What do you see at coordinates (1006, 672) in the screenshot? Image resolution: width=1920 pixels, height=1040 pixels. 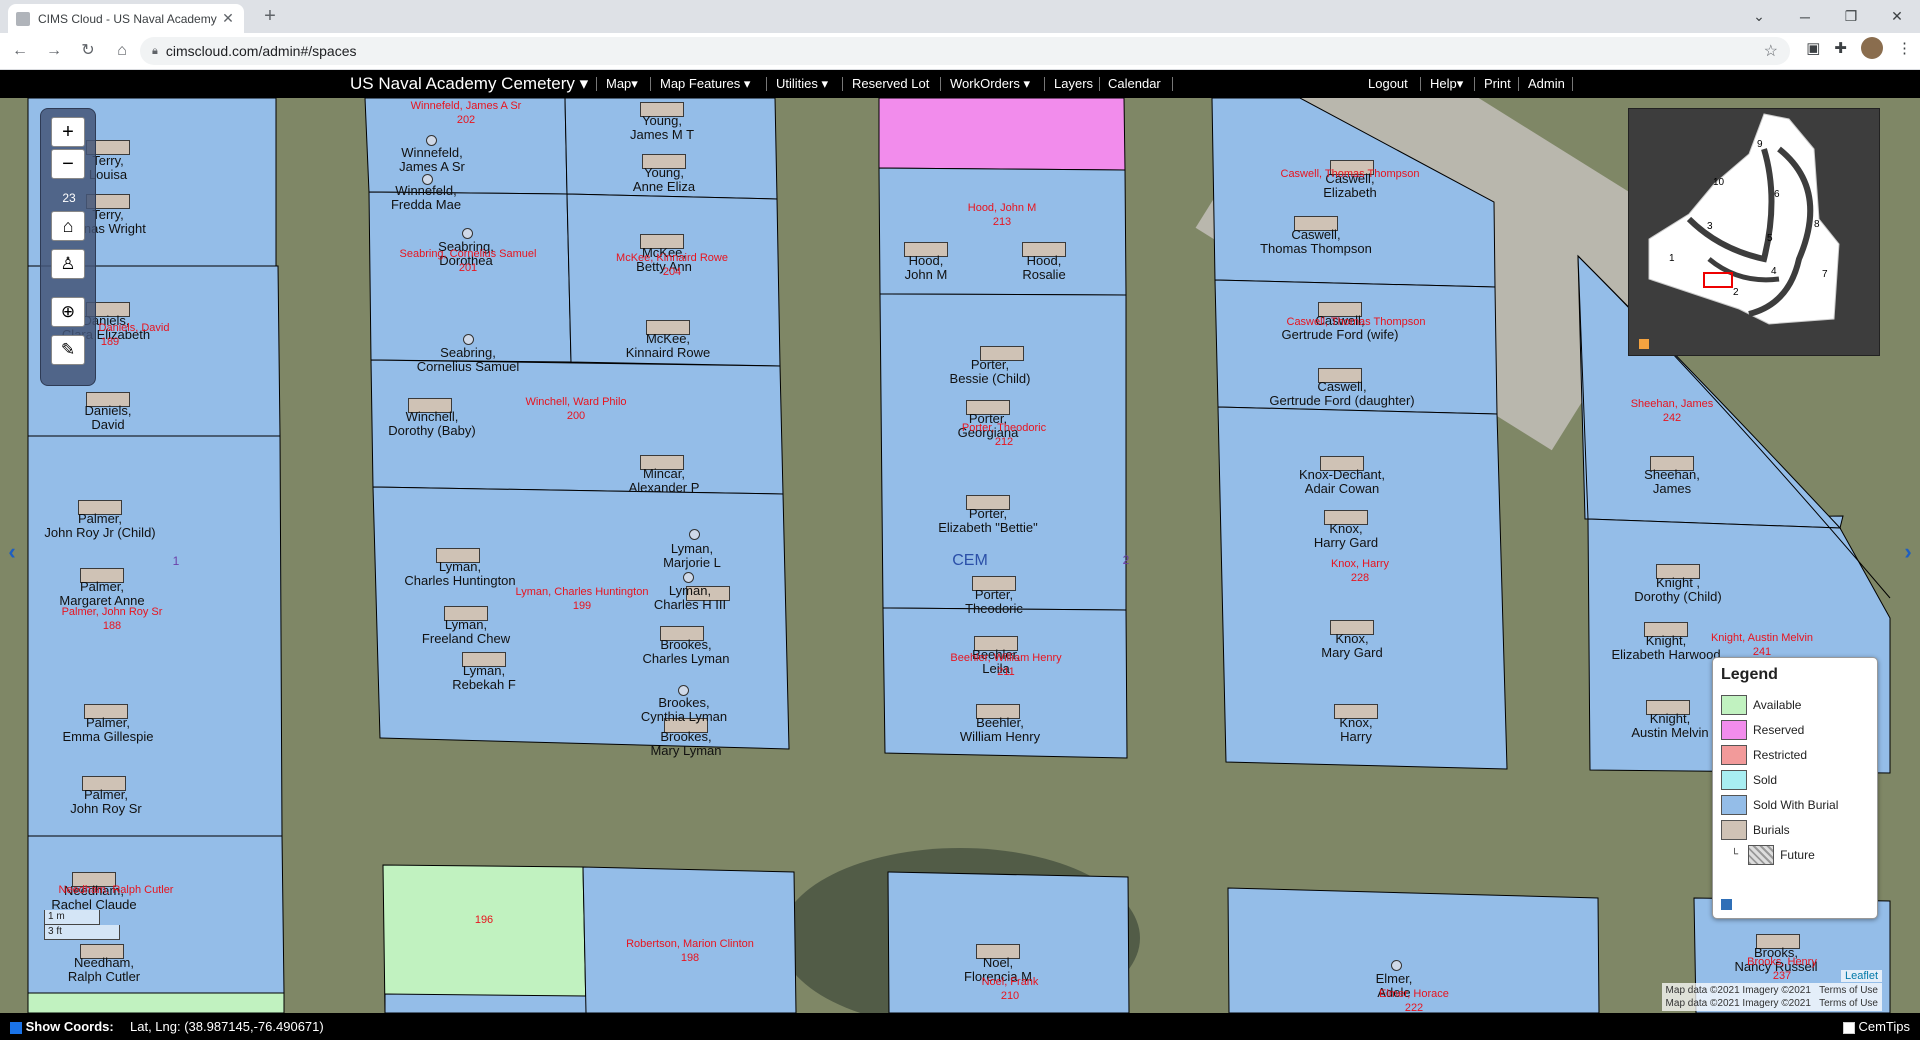 I see `lot-number-label: 211` at bounding box center [1006, 672].